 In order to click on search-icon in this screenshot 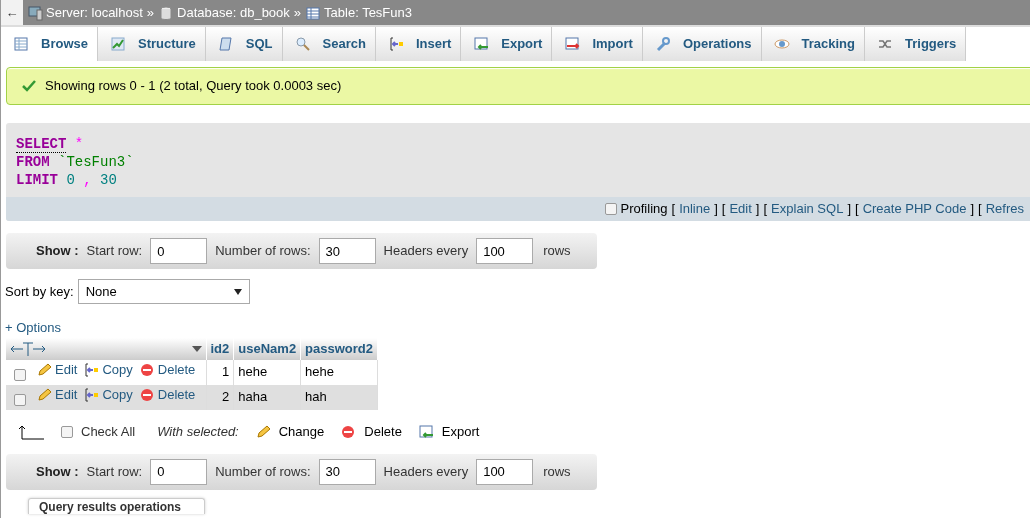, I will do `click(302, 44)`.